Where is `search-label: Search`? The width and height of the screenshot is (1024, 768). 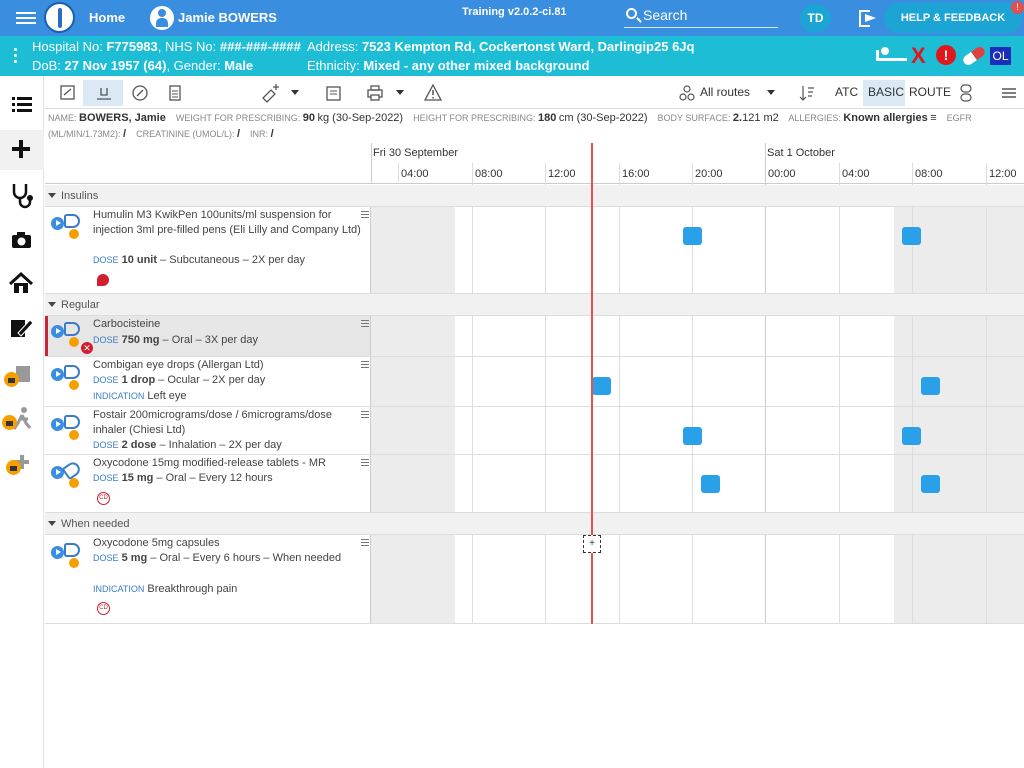
search-label: Search is located at coordinates (665, 15).